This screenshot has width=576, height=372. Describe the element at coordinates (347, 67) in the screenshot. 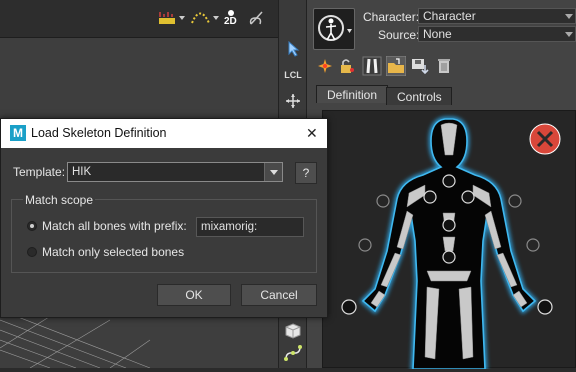

I see `lock-icon` at that location.